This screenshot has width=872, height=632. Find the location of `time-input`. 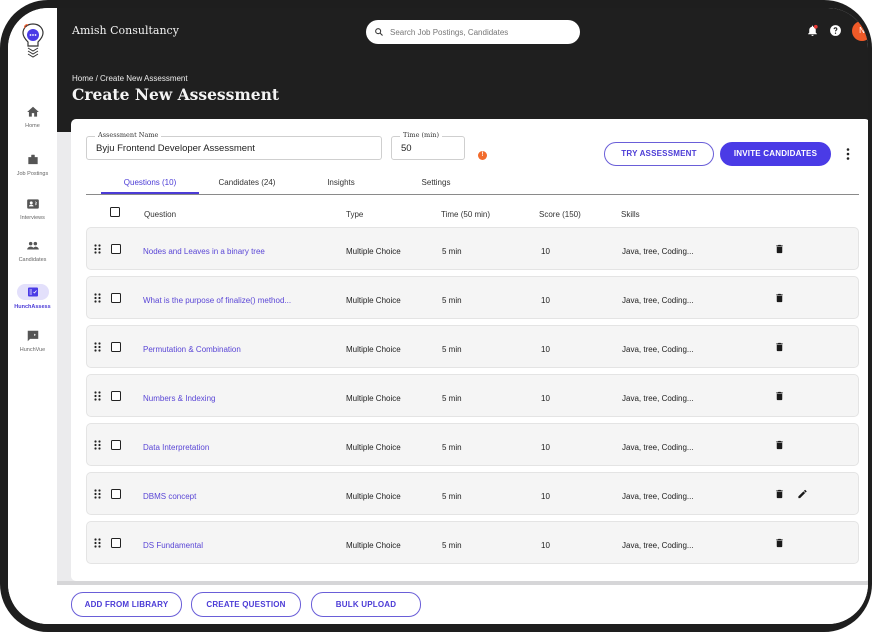

time-input is located at coordinates (429, 148).